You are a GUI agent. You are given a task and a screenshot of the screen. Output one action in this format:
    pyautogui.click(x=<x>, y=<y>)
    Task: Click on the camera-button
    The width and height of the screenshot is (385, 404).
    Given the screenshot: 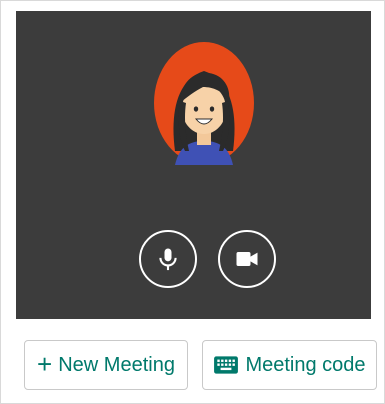 What is the action you would take?
    pyautogui.click(x=247, y=259)
    